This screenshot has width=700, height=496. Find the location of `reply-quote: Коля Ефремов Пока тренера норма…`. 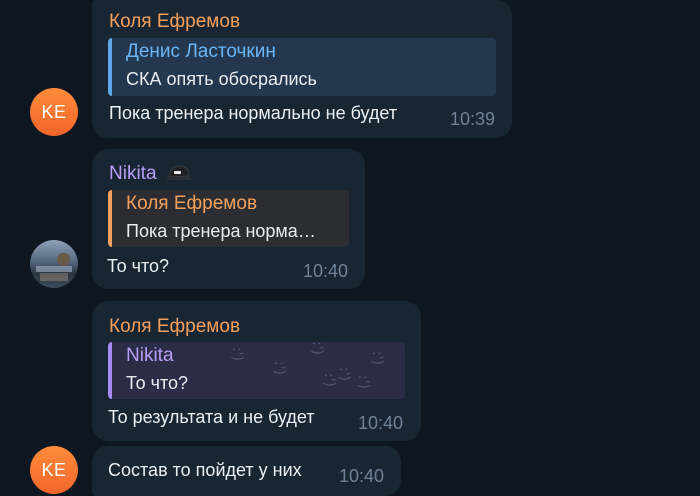

reply-quote: Коля Ефремов Пока тренера норма… is located at coordinates (228, 218).